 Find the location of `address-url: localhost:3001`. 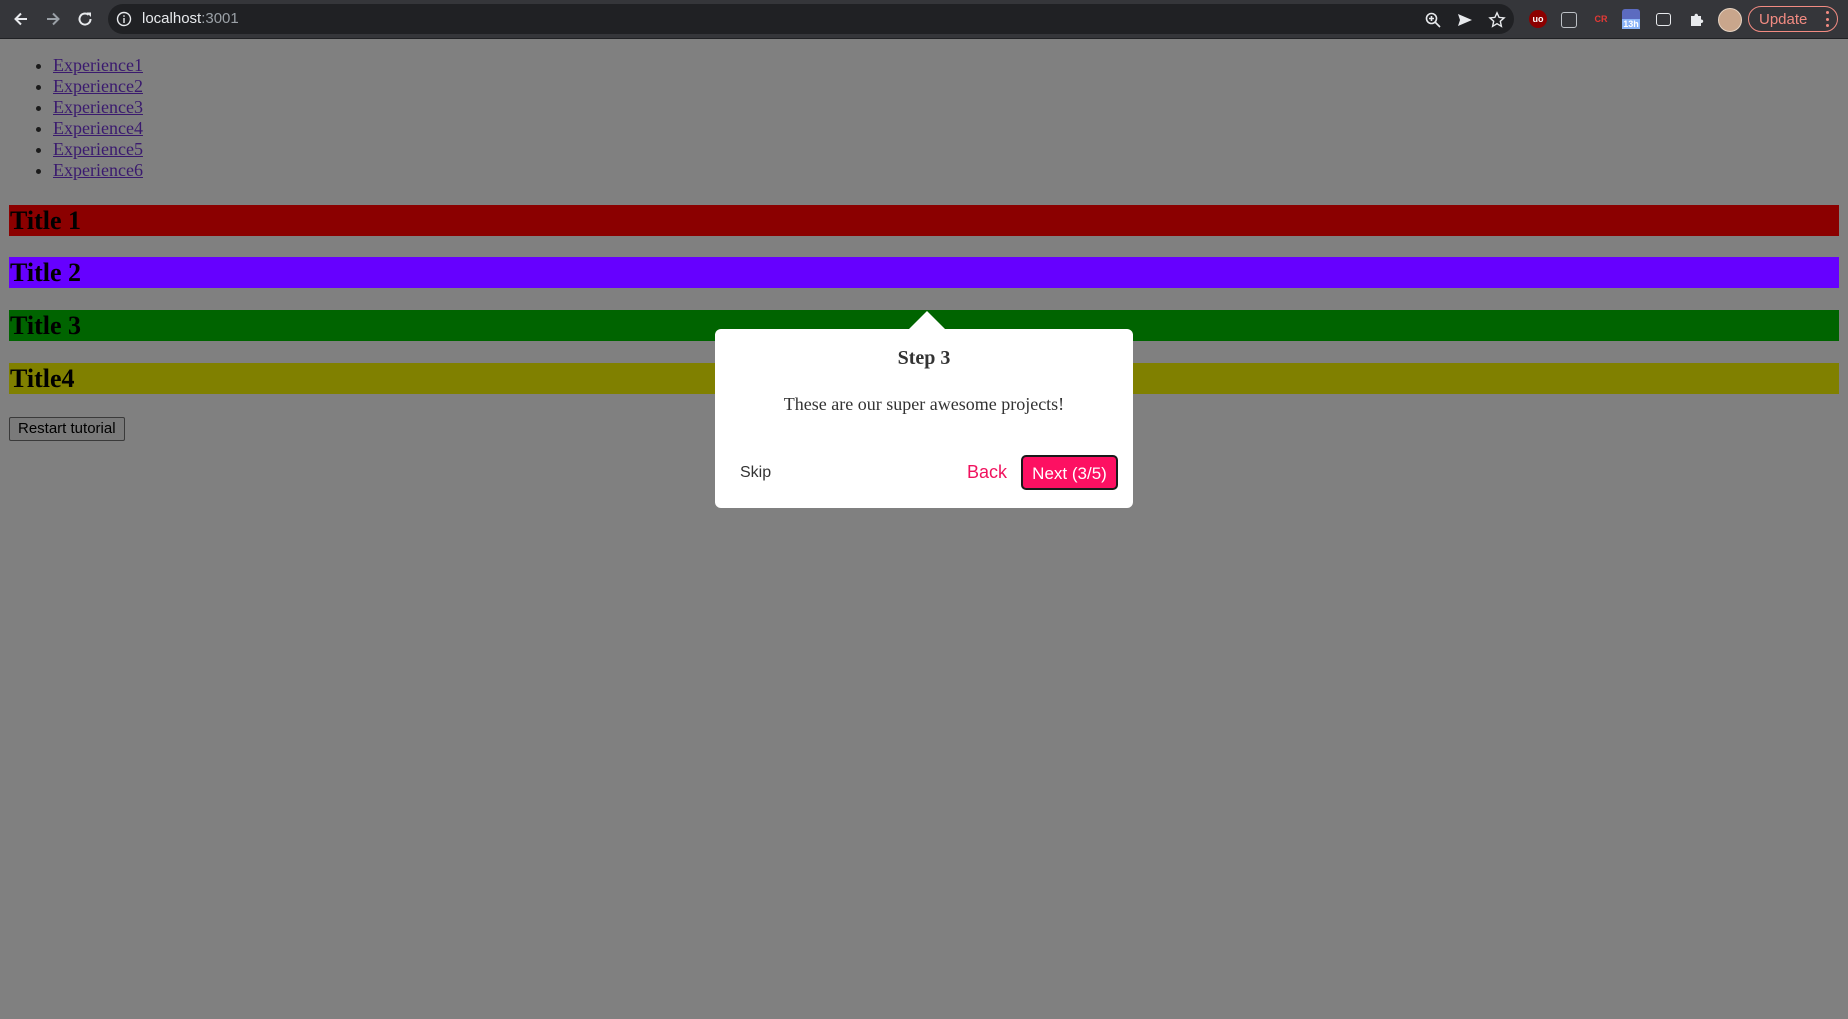

address-url: localhost:3001 is located at coordinates (190, 18).